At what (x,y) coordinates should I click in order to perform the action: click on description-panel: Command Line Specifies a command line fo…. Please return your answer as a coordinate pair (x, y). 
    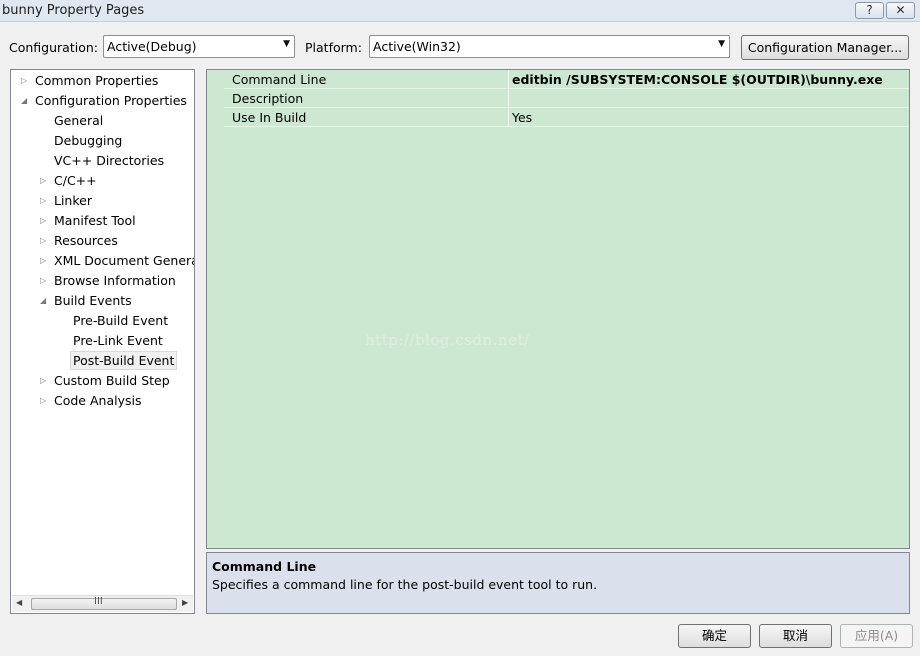
    Looking at the image, I should click on (558, 583).